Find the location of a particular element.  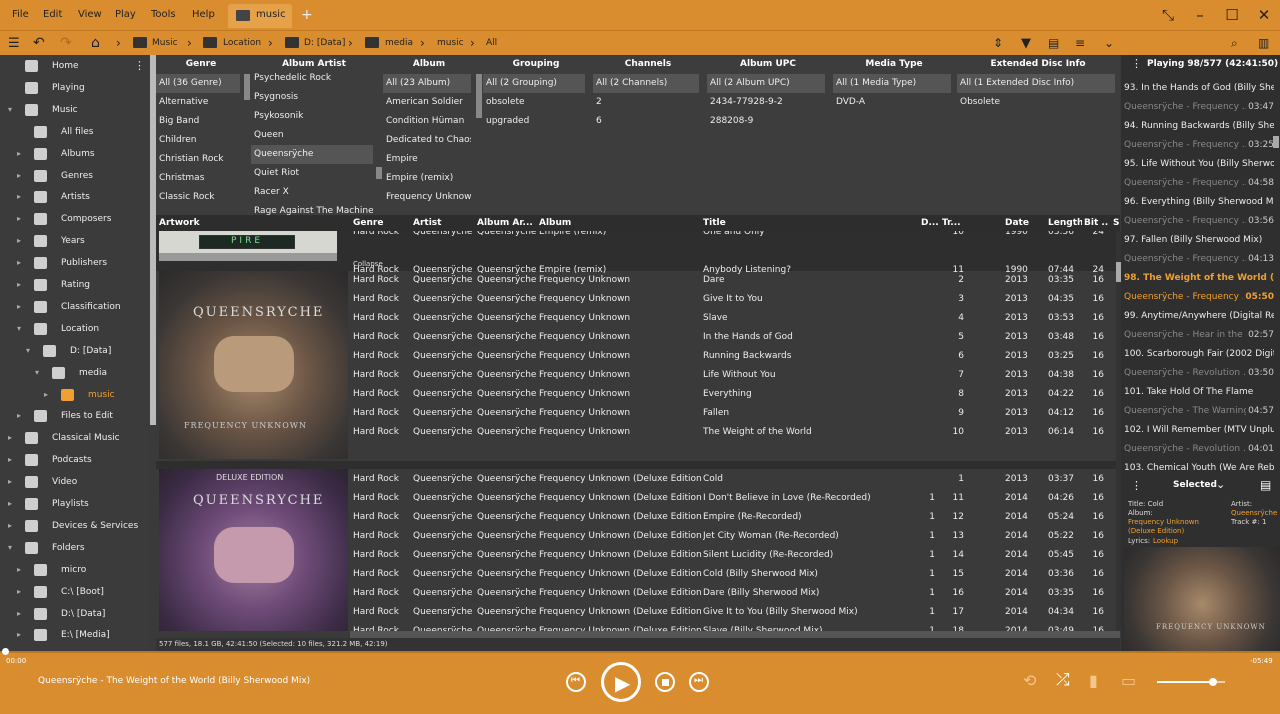

filter-item: 288208-9 is located at coordinates (766, 121).